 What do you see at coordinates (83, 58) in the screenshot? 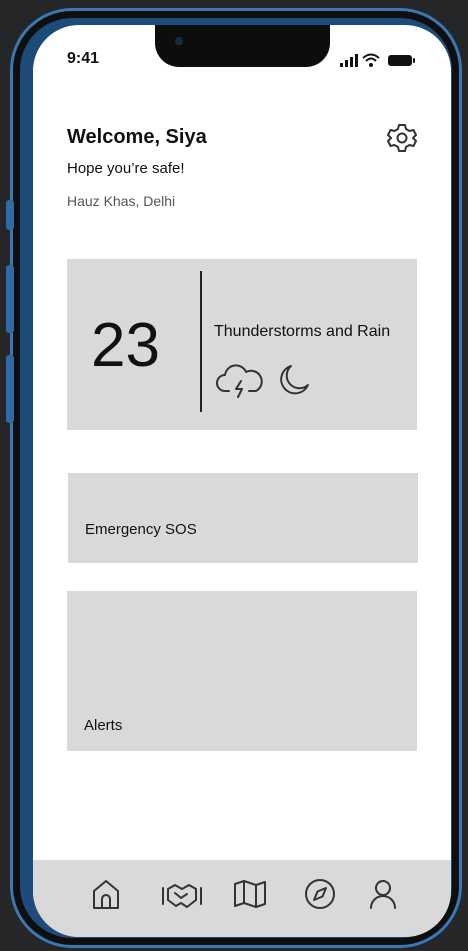
I see `status-time: 9:41` at bounding box center [83, 58].